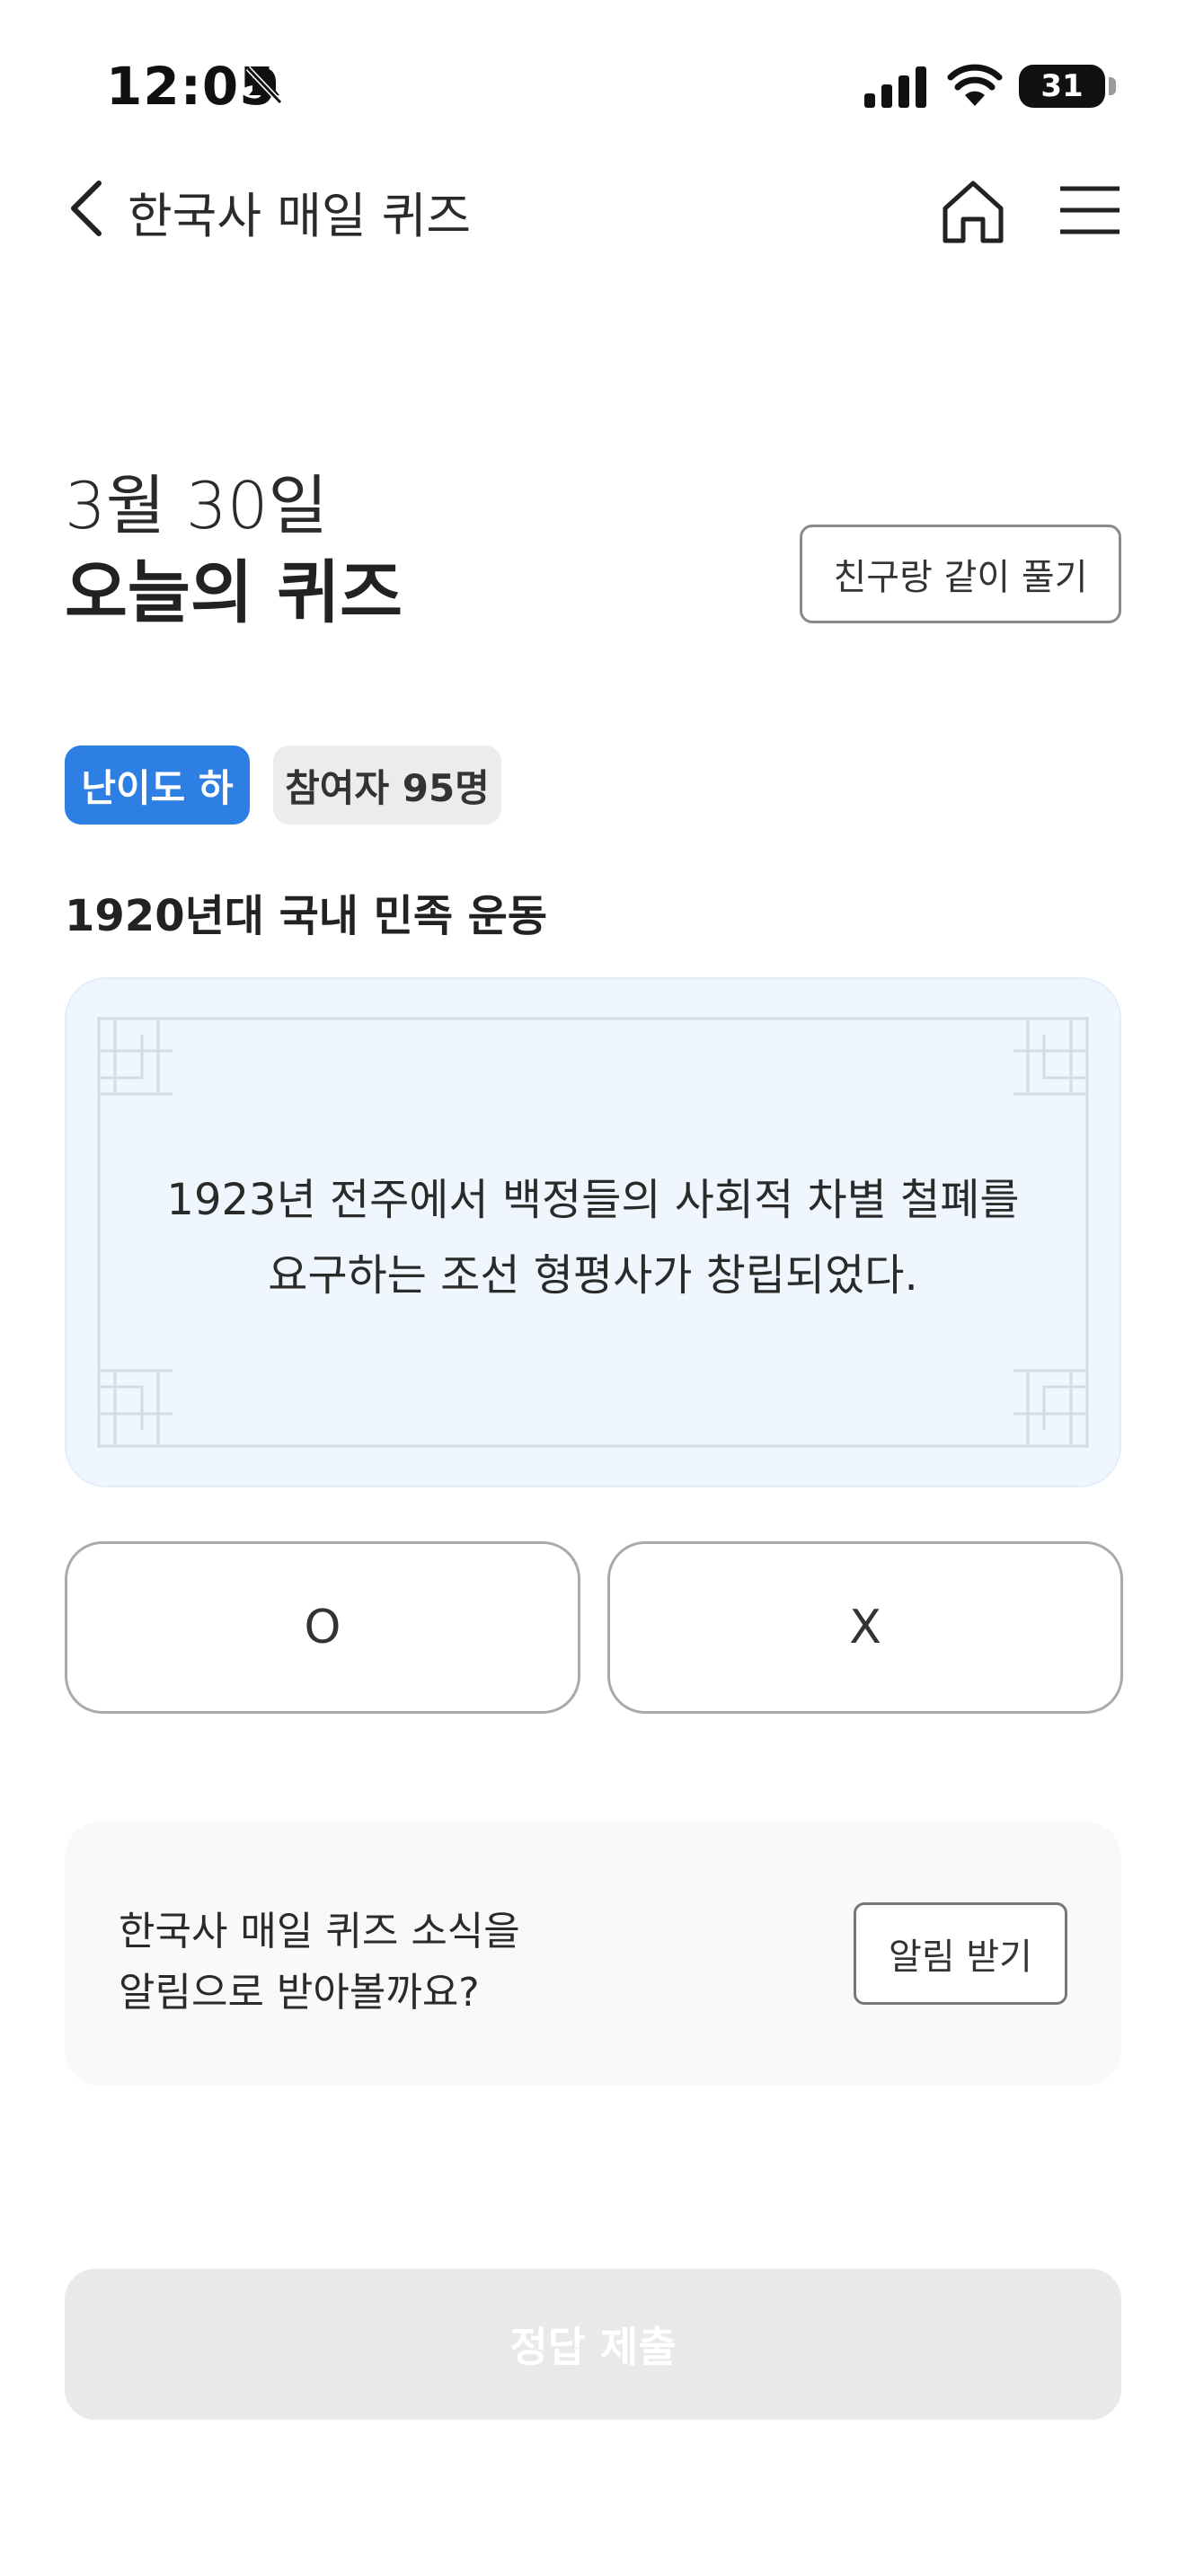 This screenshot has width=1186, height=2576. What do you see at coordinates (1089, 210) in the screenshot?
I see `menu-icon` at bounding box center [1089, 210].